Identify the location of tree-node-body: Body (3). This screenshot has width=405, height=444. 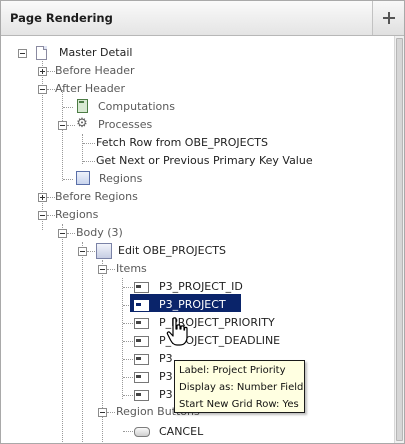
(99, 233).